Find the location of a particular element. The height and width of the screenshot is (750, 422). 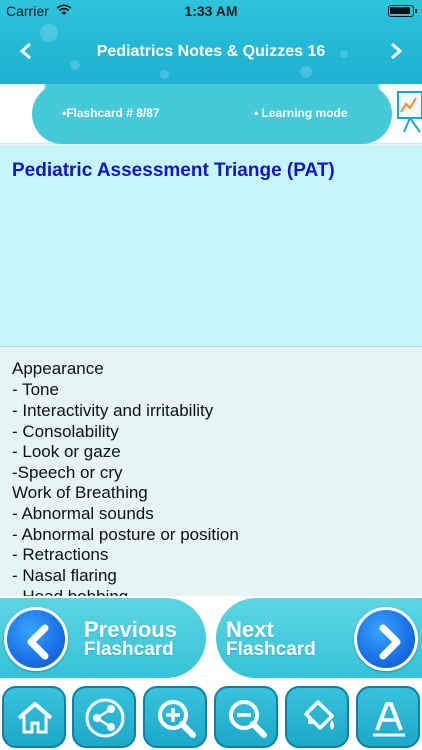

zoom-in-icon is located at coordinates (177, 719).